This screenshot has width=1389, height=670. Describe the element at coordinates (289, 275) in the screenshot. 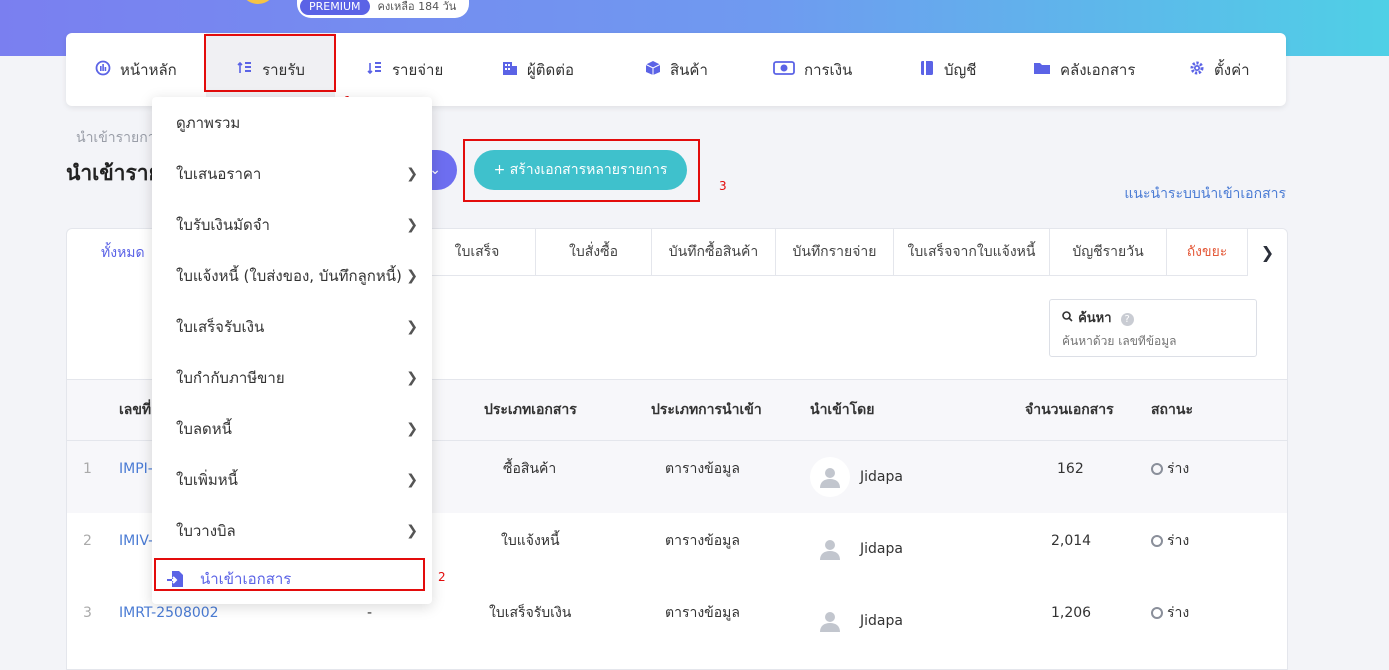

I see `menu-item-label: ใบแจ้งหนี้ (ใบส่งของ, บันทึกลูกหนี้)` at that location.